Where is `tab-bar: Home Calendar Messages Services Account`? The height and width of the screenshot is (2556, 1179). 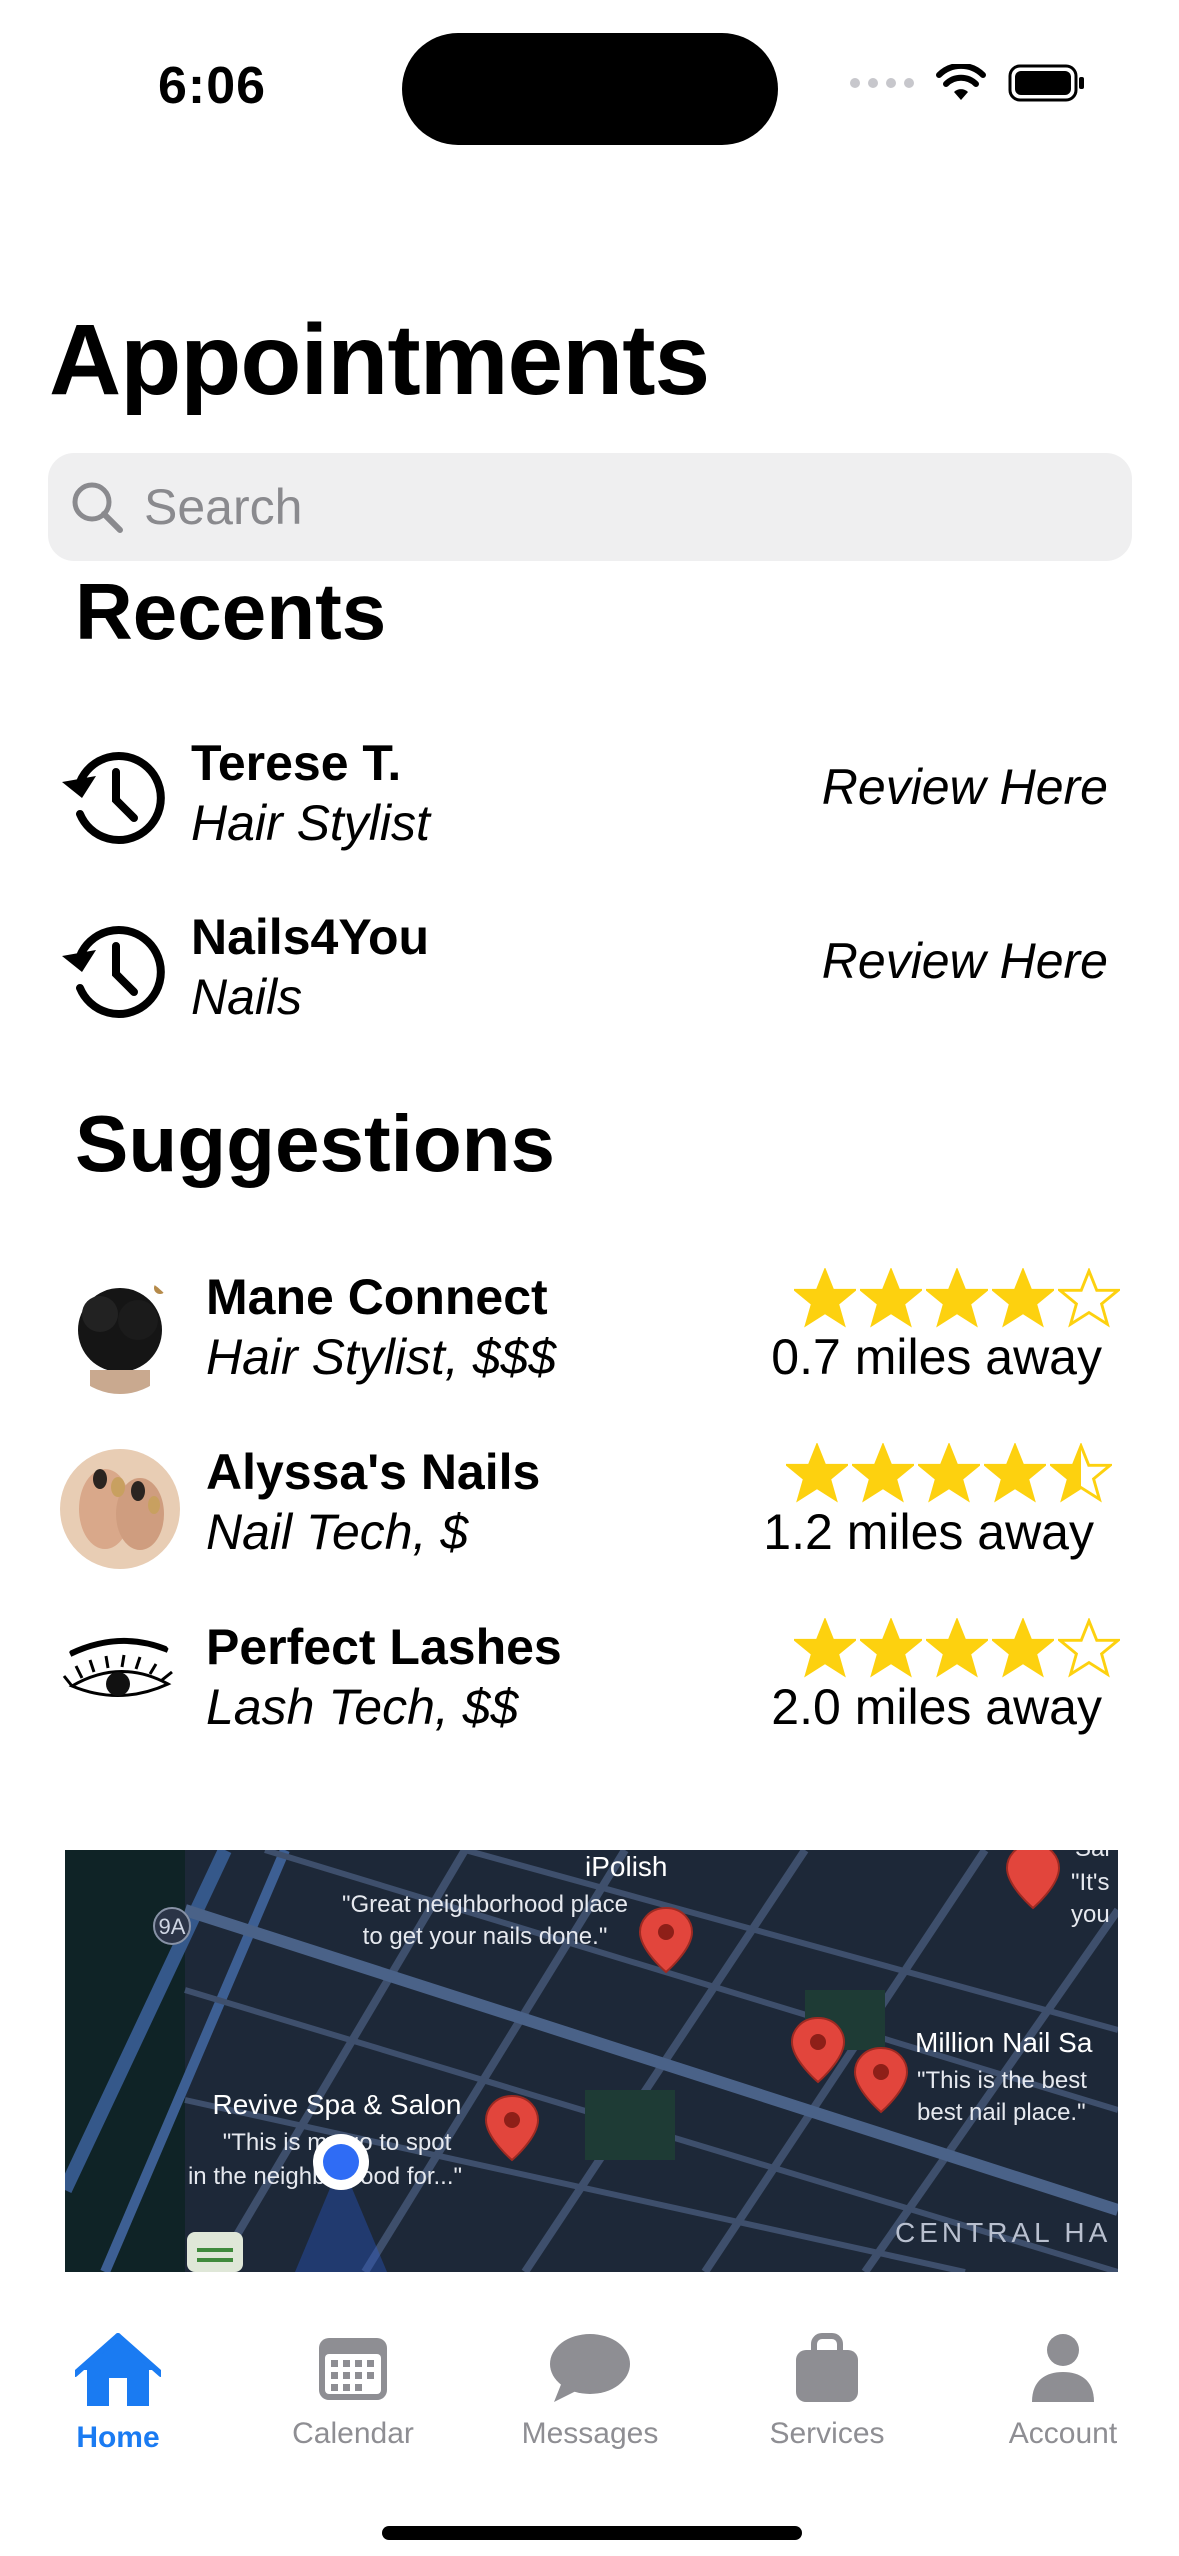 tab-bar: Home Calendar Messages Services Account is located at coordinates (589, 2428).